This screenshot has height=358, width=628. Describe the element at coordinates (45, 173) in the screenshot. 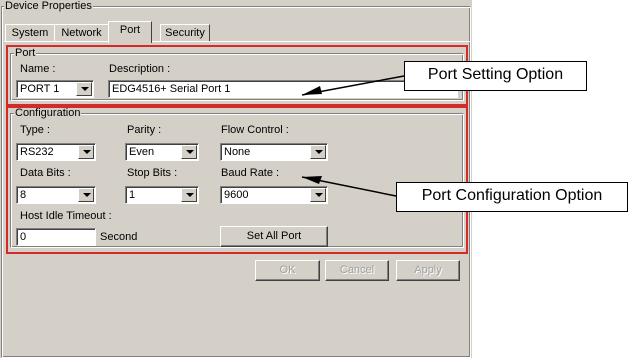

I see `data-bits-label: Data Bits :` at that location.